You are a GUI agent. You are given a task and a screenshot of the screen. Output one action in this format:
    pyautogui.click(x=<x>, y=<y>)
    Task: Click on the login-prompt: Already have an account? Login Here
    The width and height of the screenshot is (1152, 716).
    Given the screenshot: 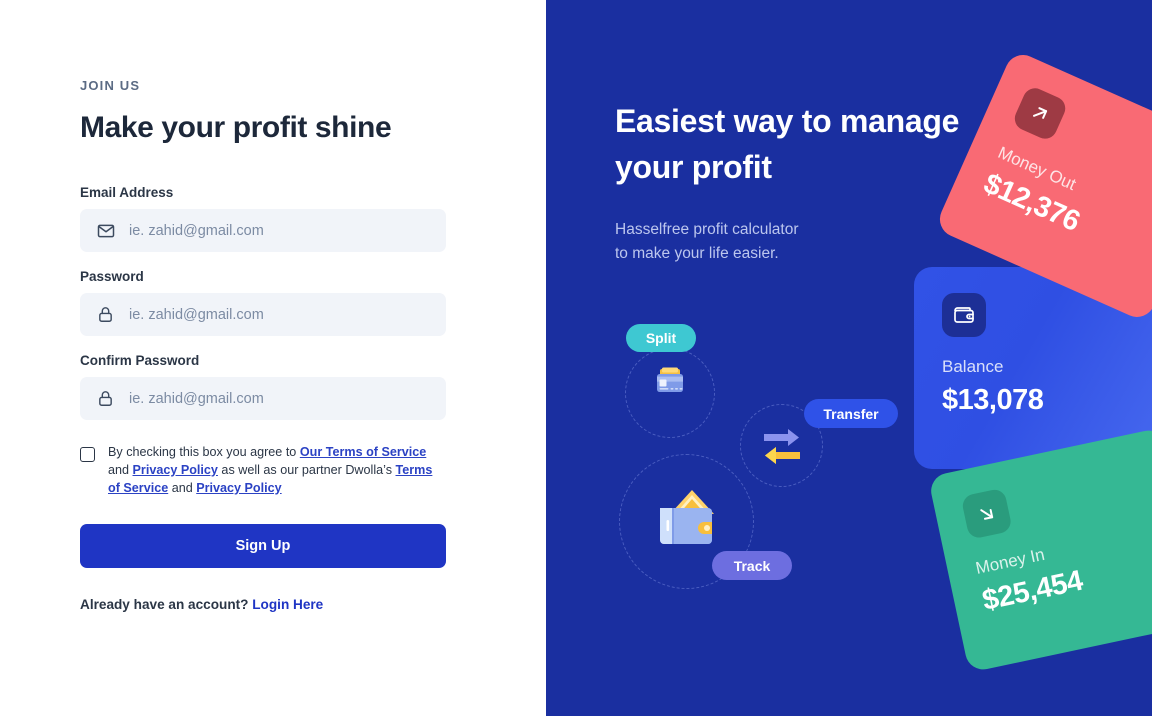 What is the action you would take?
    pyautogui.click(x=263, y=604)
    